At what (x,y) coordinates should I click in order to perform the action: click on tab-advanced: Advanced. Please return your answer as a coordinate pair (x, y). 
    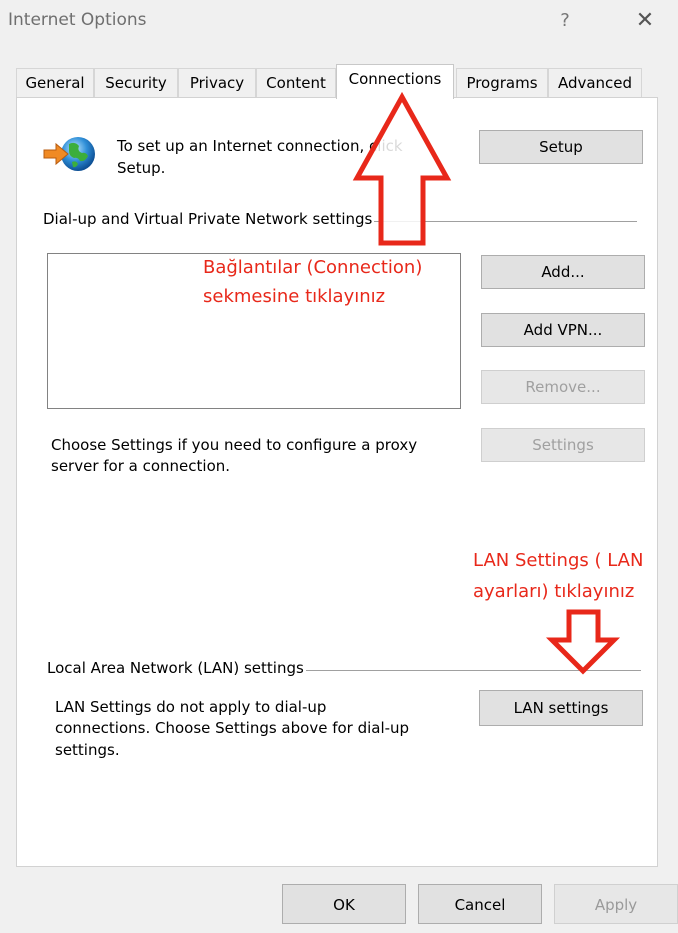
    Looking at the image, I should click on (595, 82).